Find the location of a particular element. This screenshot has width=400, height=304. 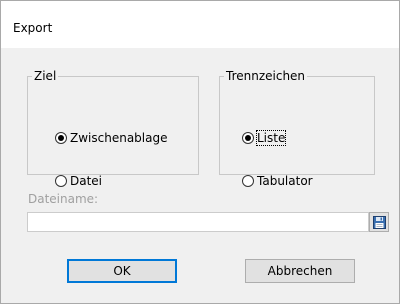

radio-tabulator-indicator is located at coordinates (248, 181).